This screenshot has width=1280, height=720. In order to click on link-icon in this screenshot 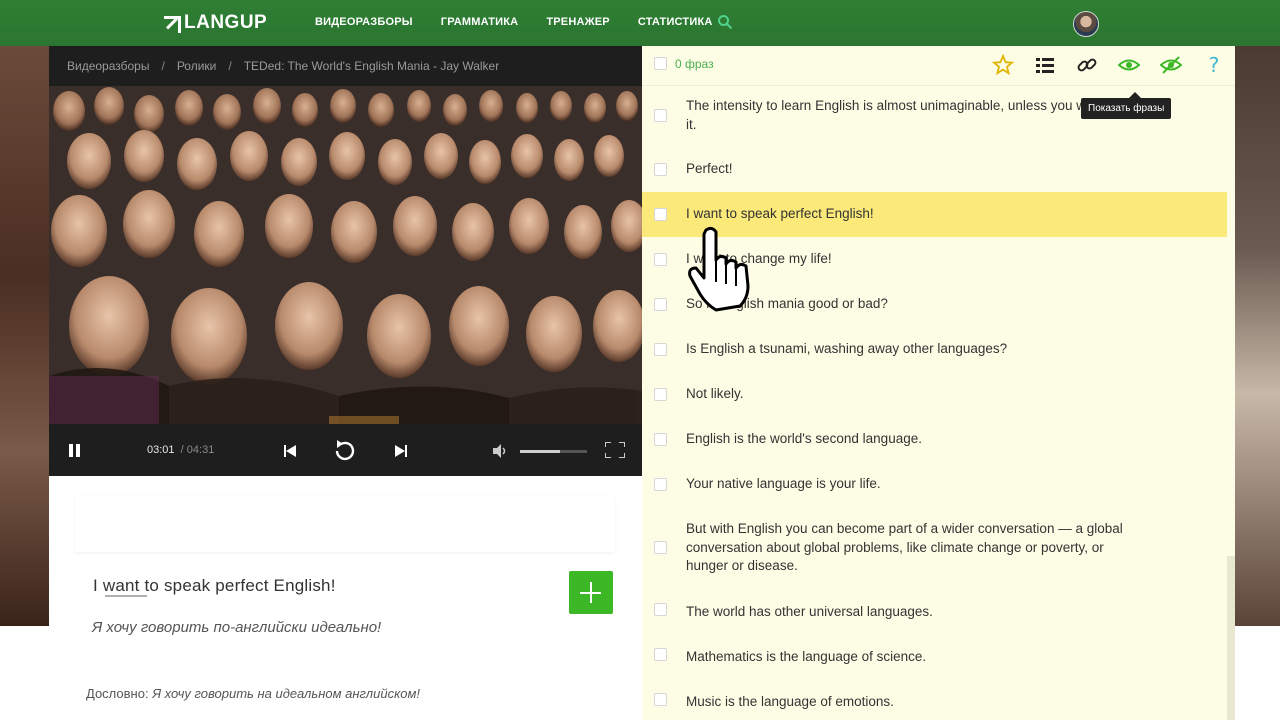, I will do `click(1087, 65)`.